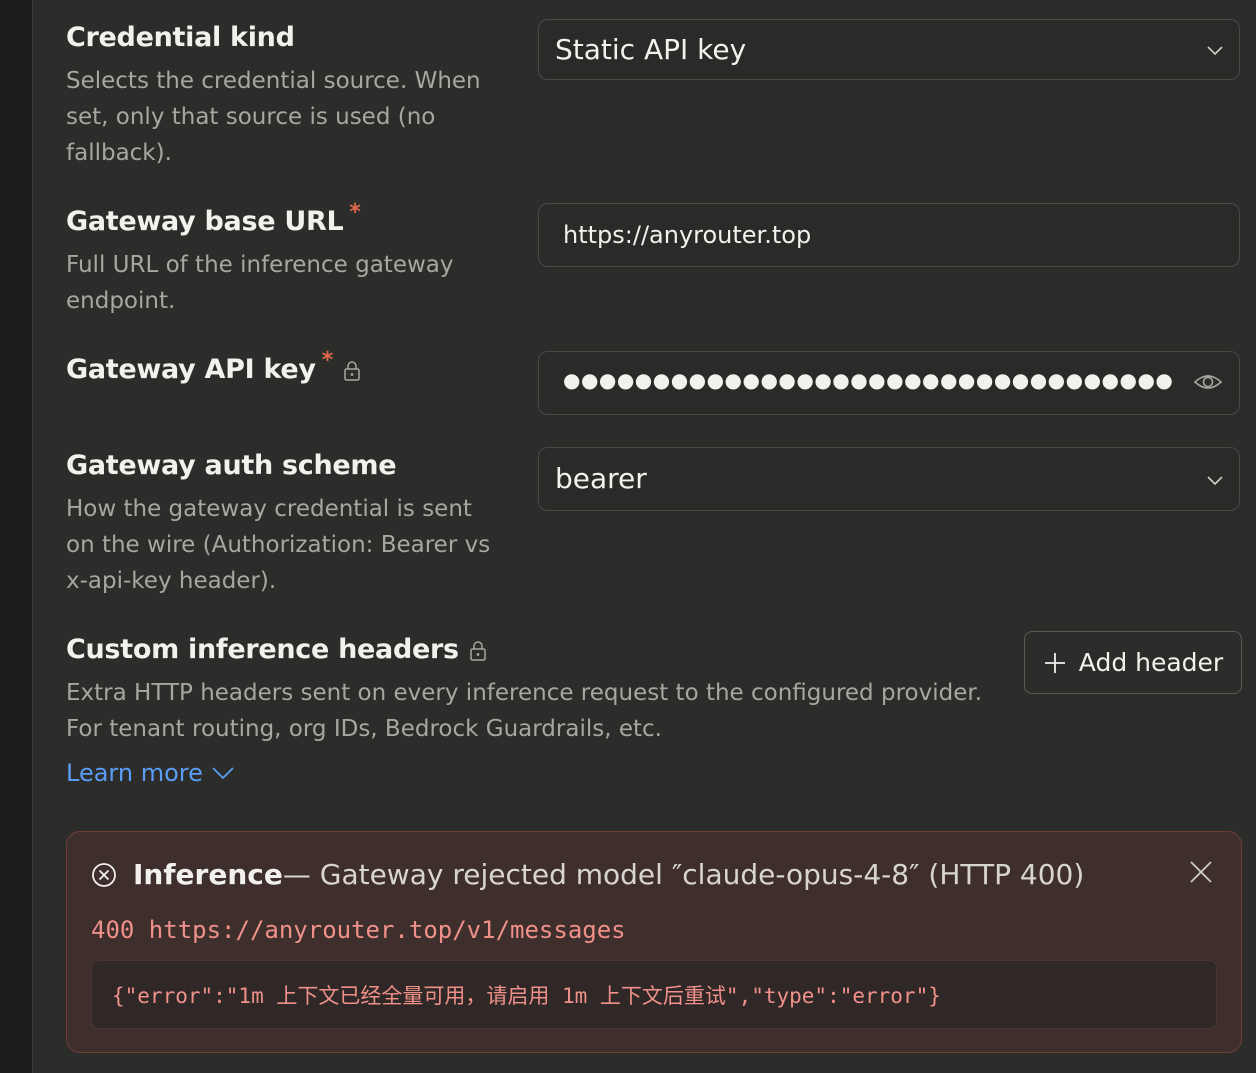 The width and height of the screenshot is (1256, 1073). What do you see at coordinates (889, 49) in the screenshot?
I see `credential-kind-select: Static API key` at bounding box center [889, 49].